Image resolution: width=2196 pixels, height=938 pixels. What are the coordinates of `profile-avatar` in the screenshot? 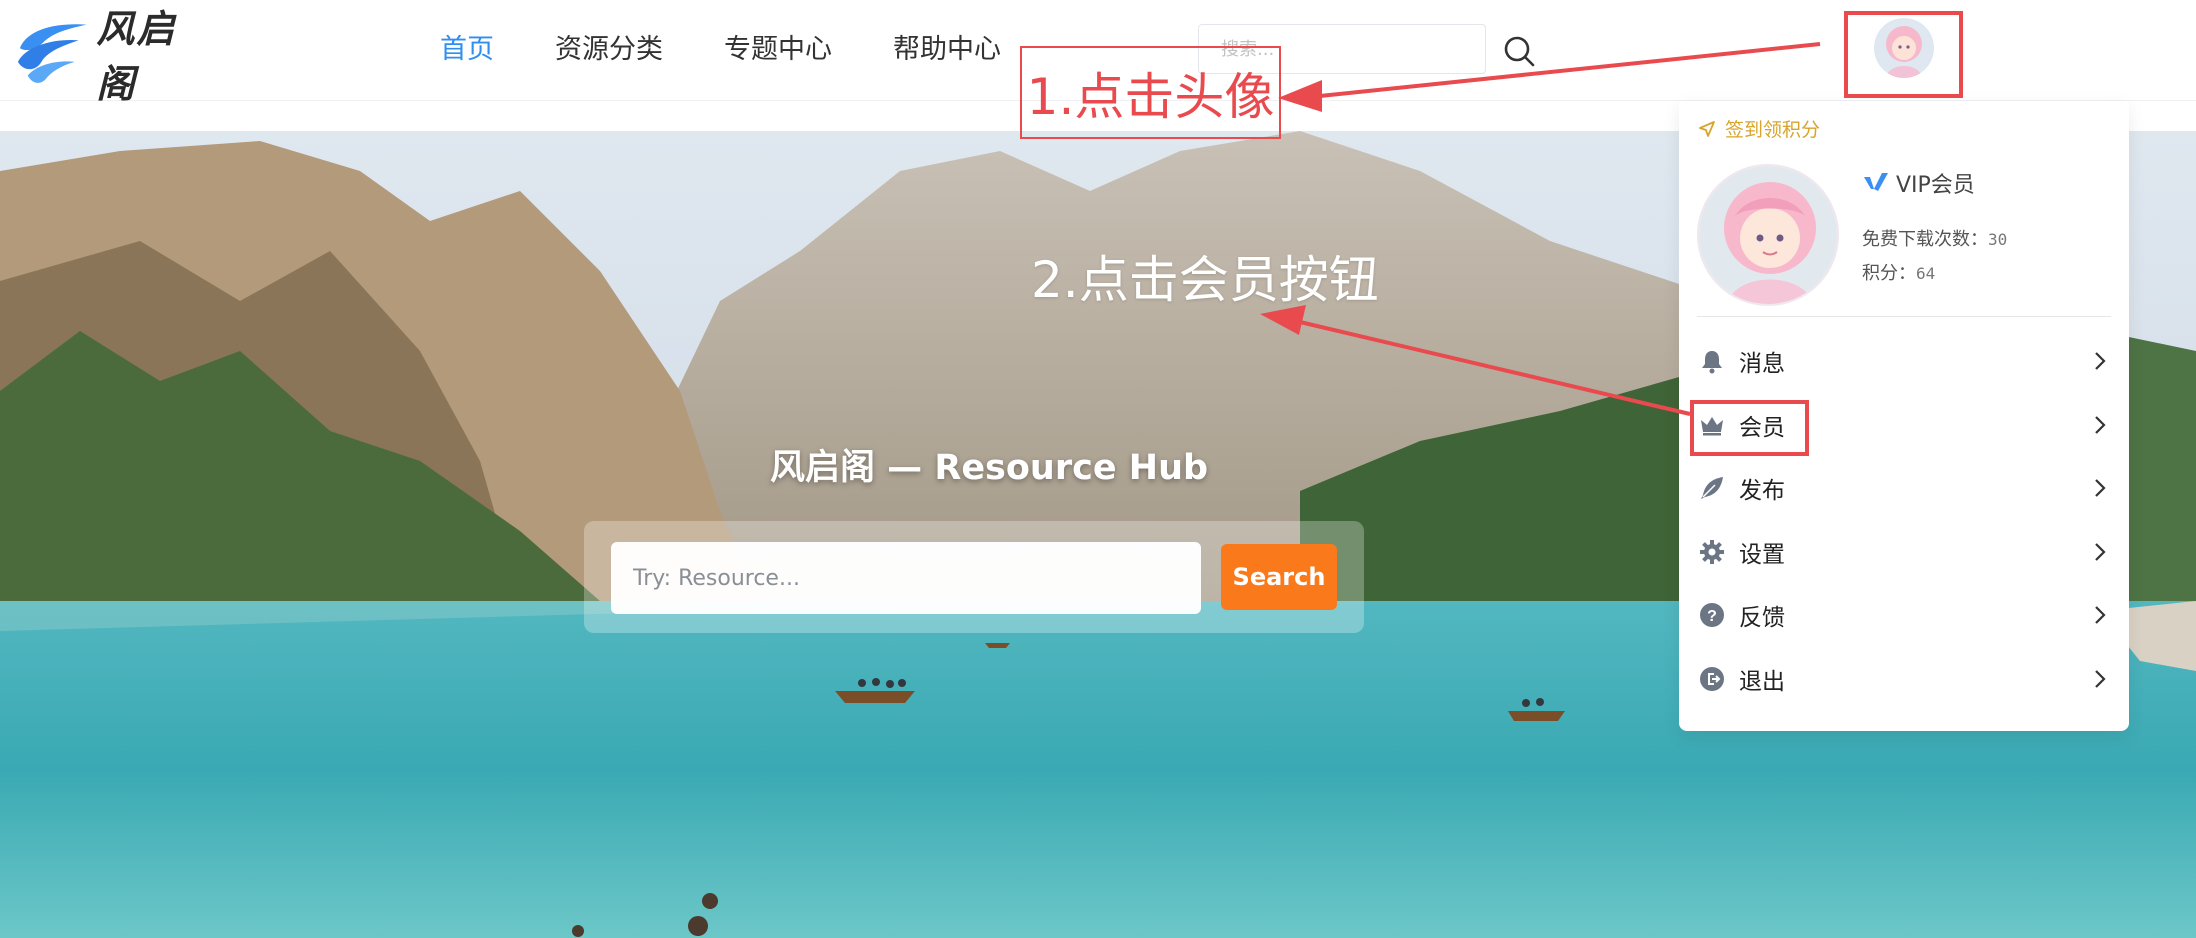 It's located at (1768, 235).